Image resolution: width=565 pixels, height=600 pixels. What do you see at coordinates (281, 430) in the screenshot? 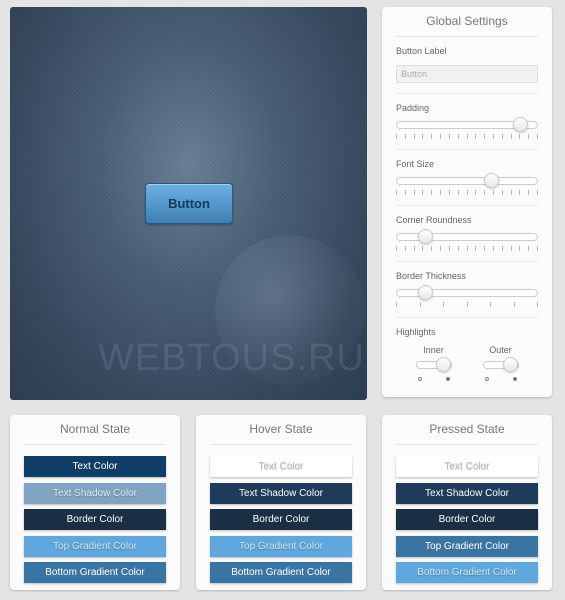
I see `panel-title: Hover State` at bounding box center [281, 430].